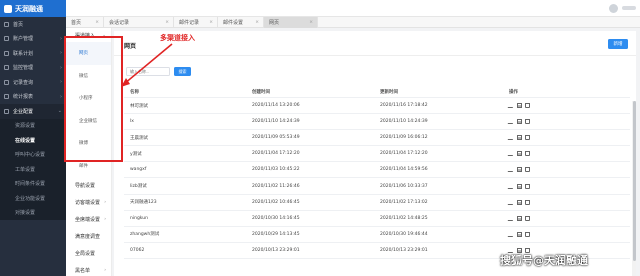  I want to click on cell-updated: 2020/10/30 19:46:44, so click(404, 234).